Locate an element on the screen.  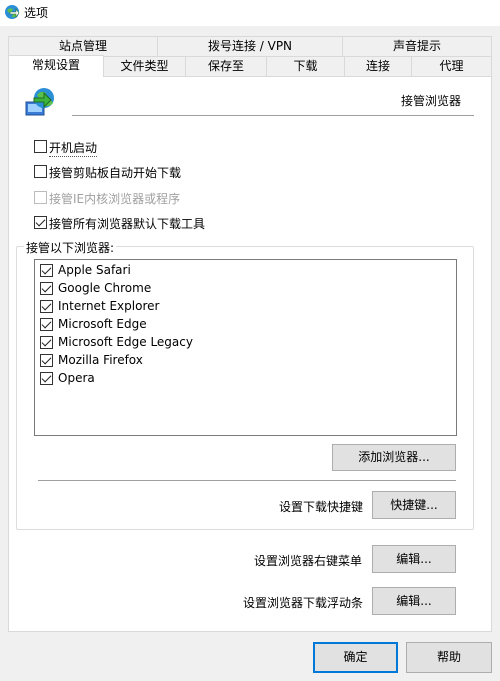
default-tool-checkbox is located at coordinates (40, 222).